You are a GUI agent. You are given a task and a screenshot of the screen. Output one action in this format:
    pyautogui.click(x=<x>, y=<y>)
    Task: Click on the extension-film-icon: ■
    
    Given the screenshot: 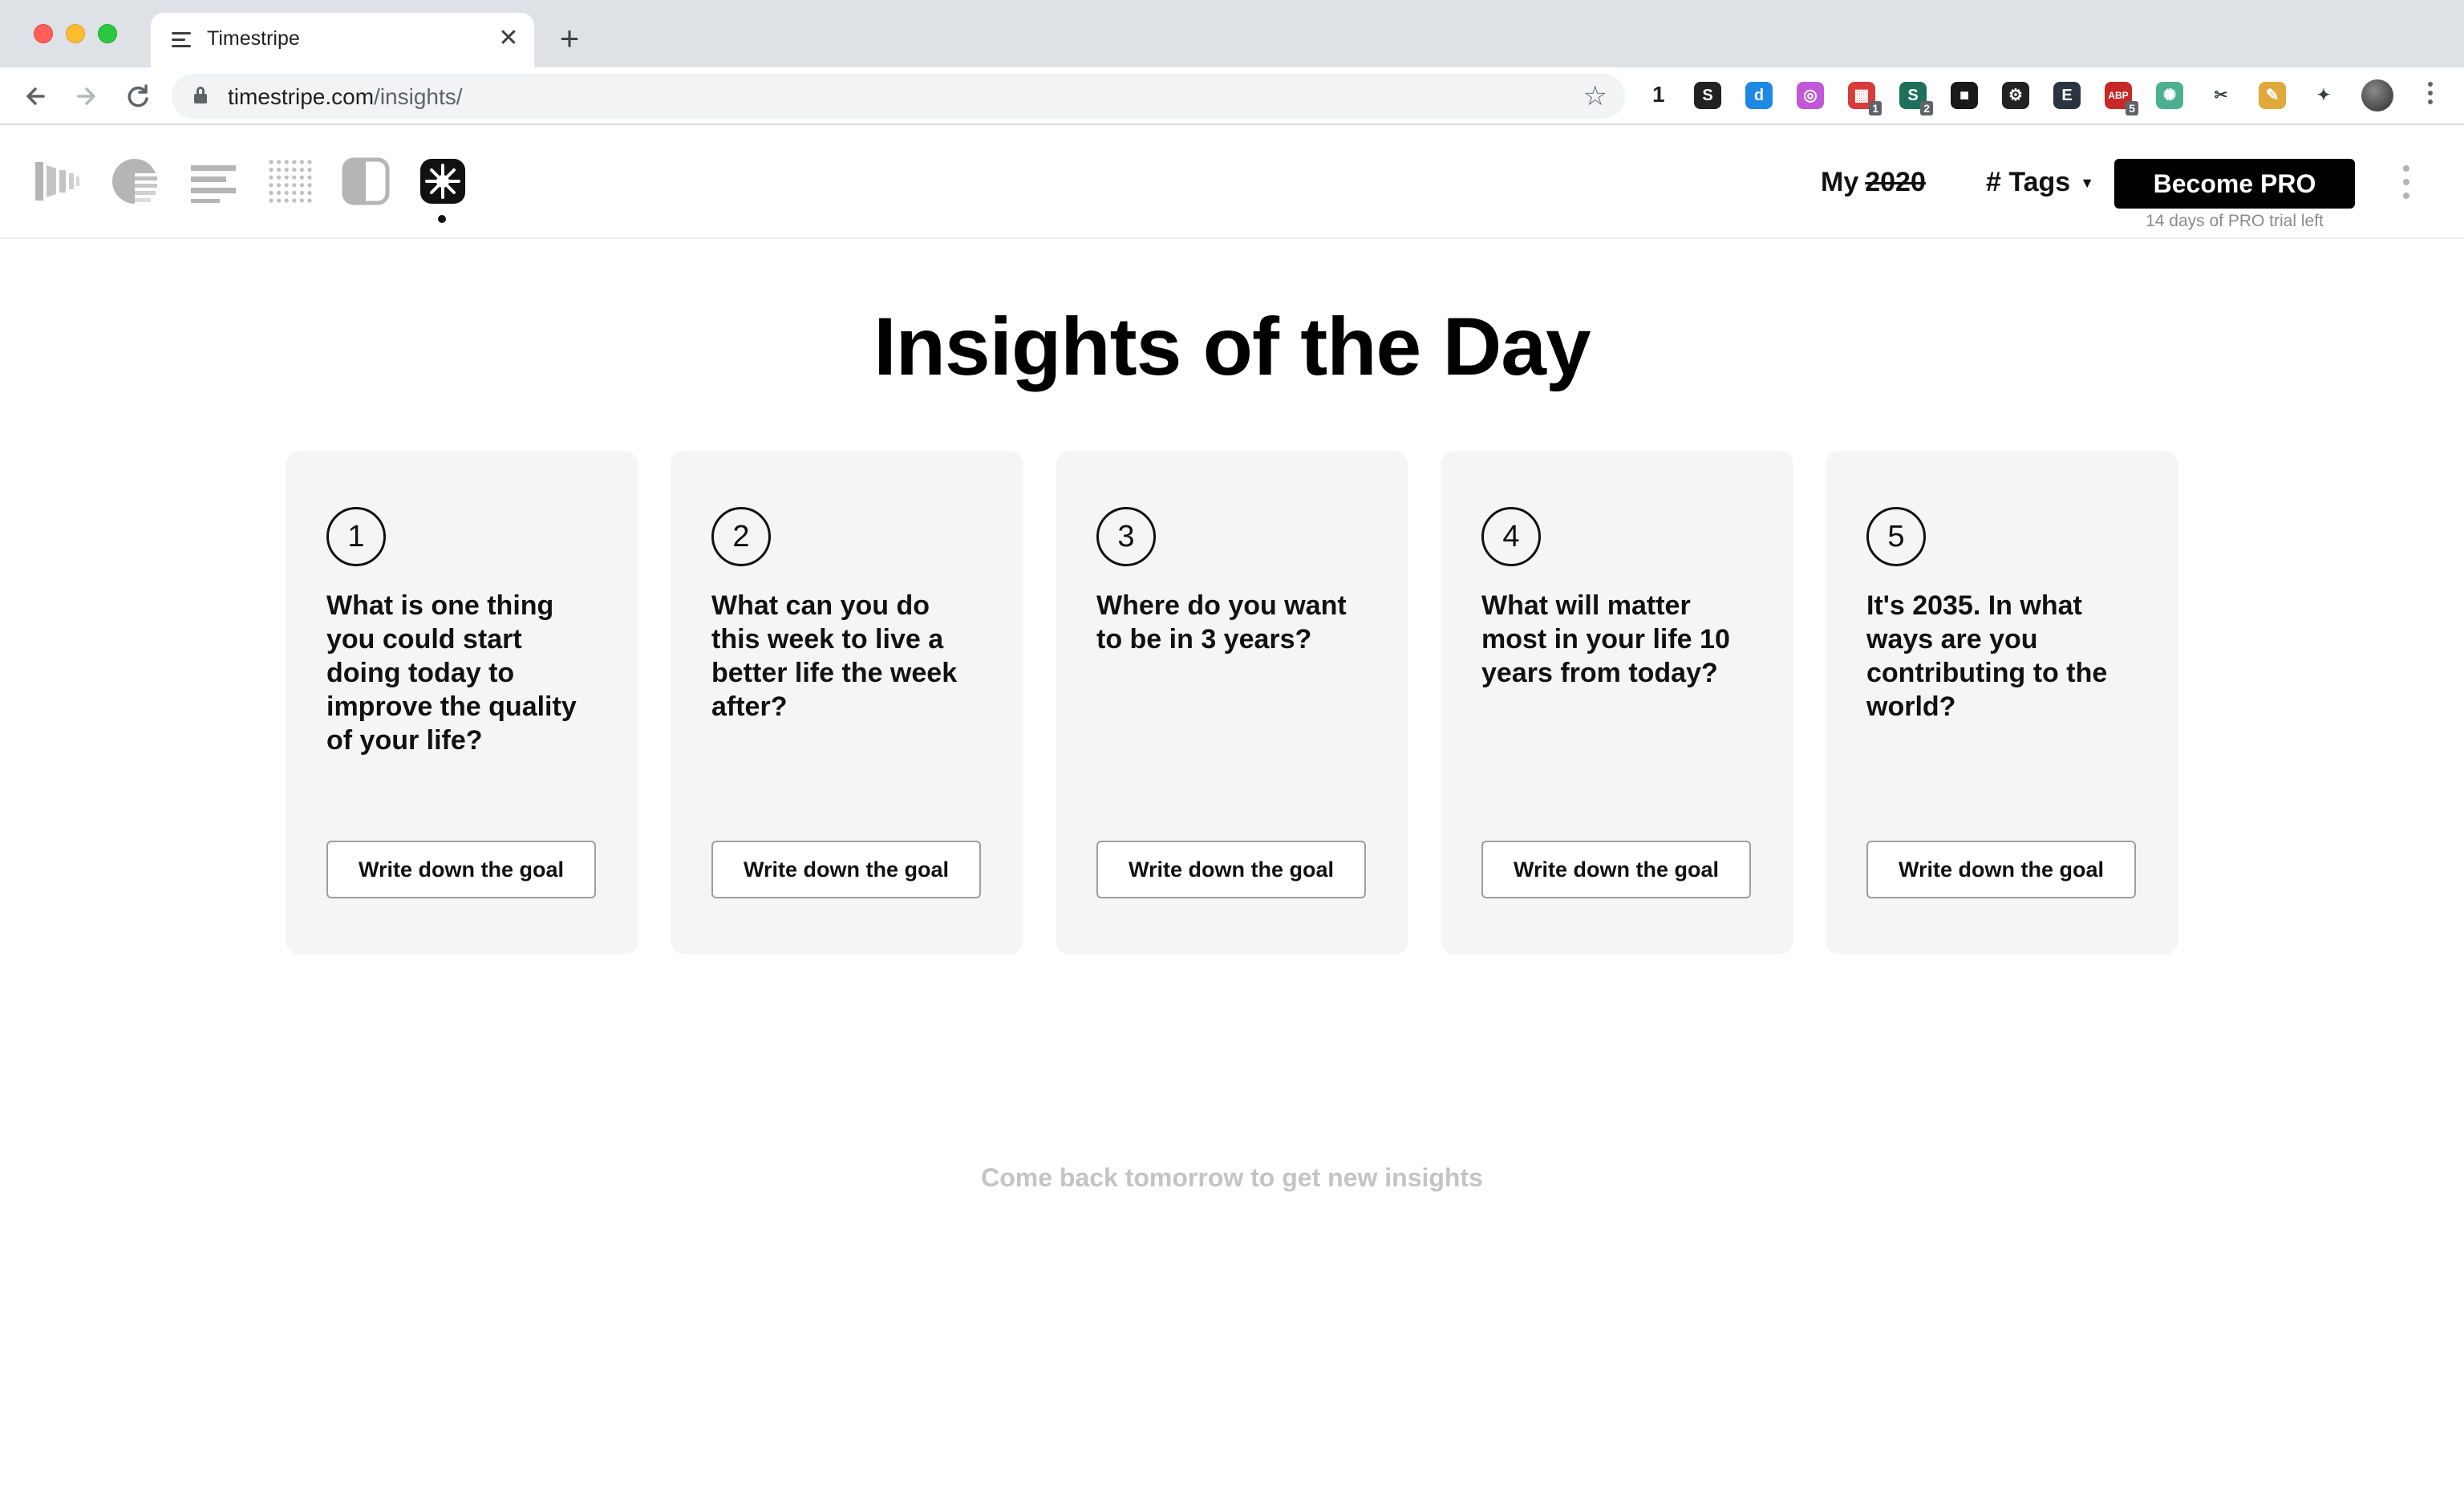 What is the action you would take?
    pyautogui.click(x=1964, y=95)
    